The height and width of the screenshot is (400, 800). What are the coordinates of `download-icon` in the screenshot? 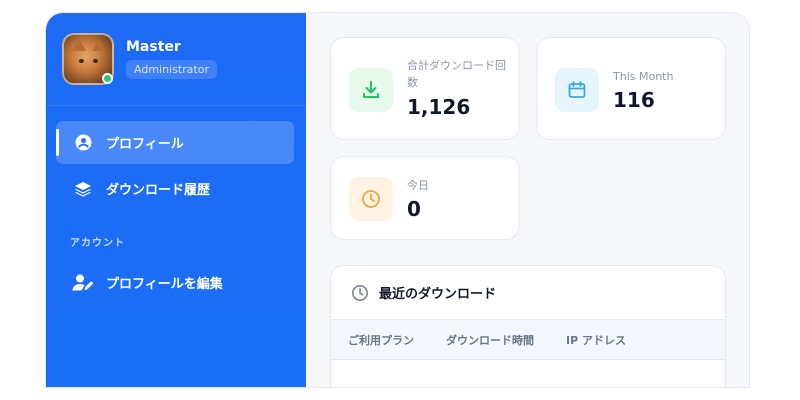 It's located at (371, 90).